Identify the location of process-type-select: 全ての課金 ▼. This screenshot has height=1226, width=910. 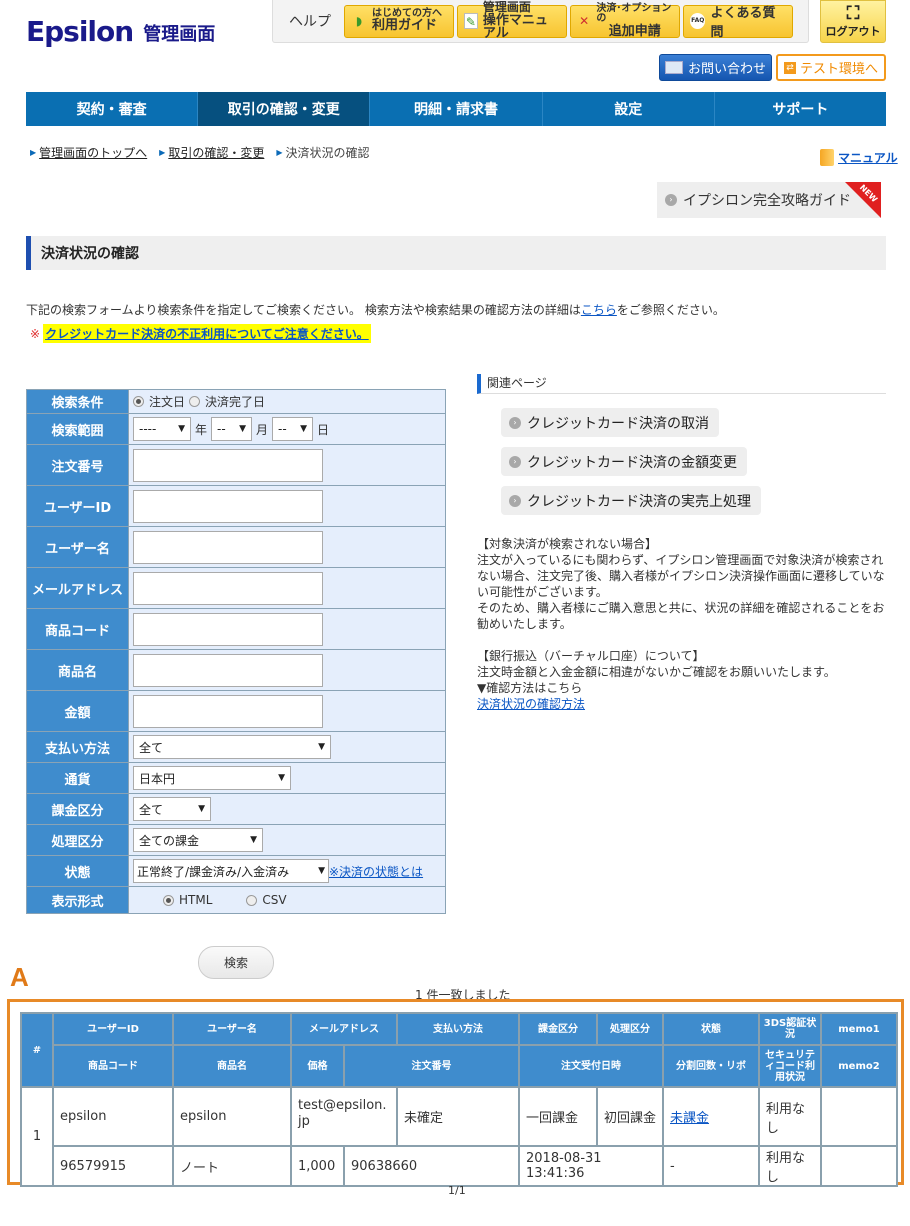
(198, 840).